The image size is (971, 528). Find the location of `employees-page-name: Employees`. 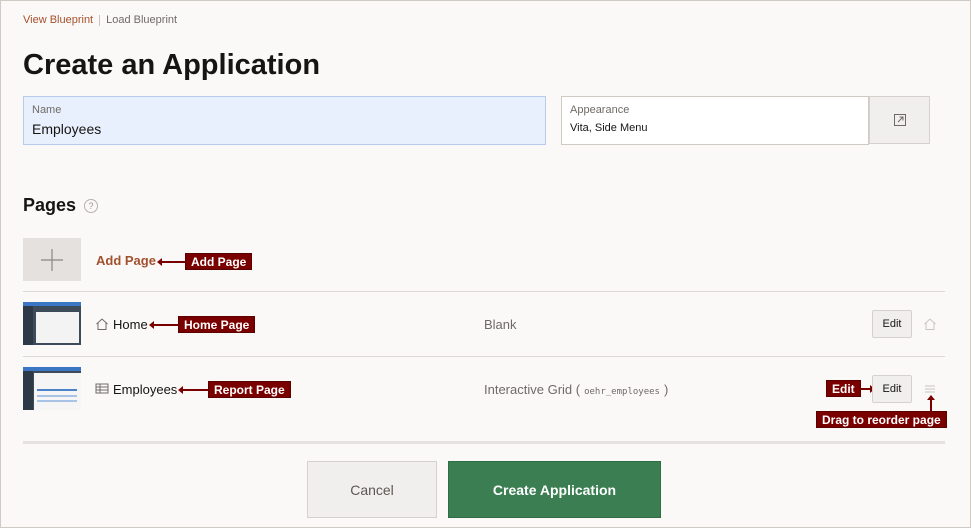

employees-page-name: Employees is located at coordinates (145, 389).